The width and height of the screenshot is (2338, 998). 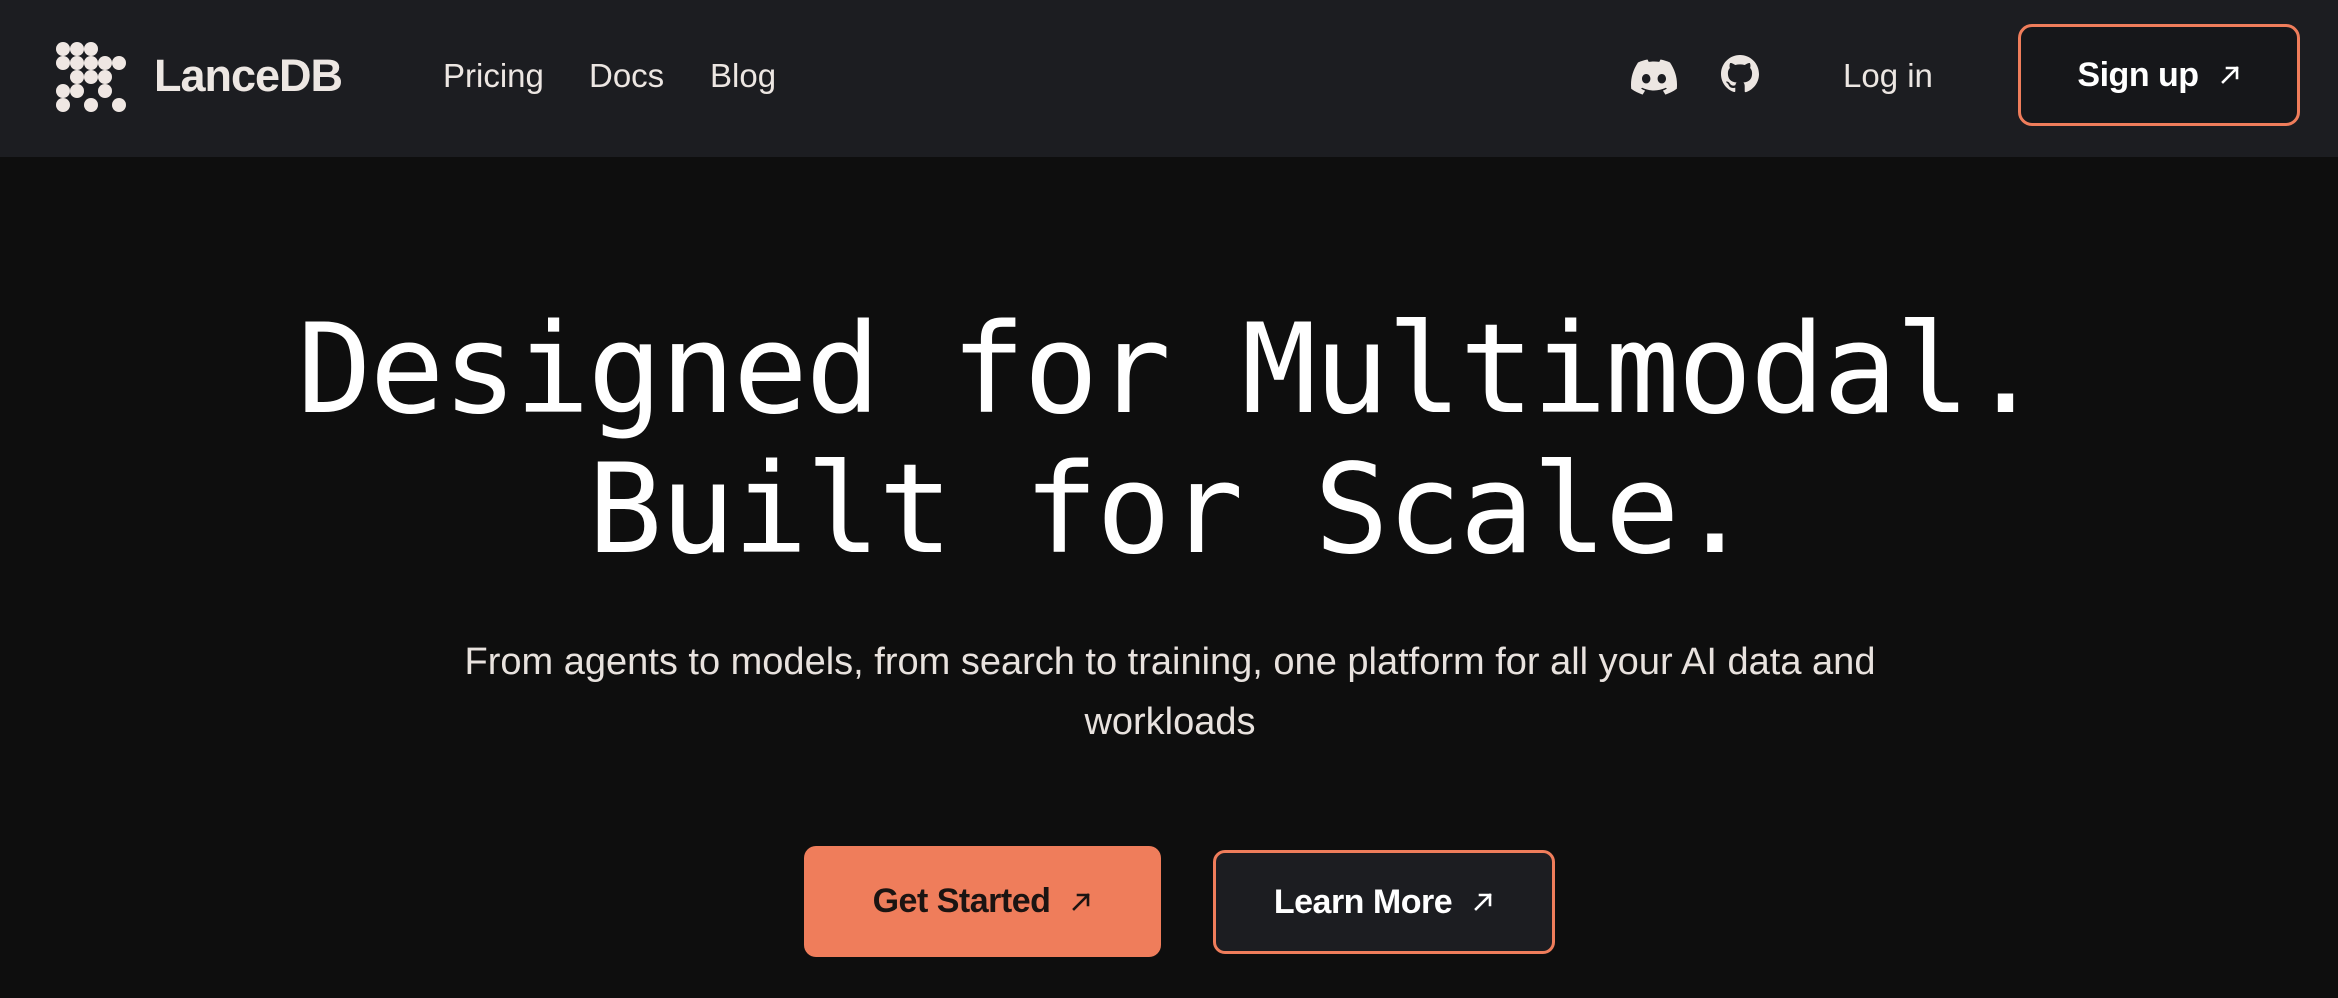 What do you see at coordinates (1363, 901) in the screenshot?
I see `learn-more-button-label: Learn More` at bounding box center [1363, 901].